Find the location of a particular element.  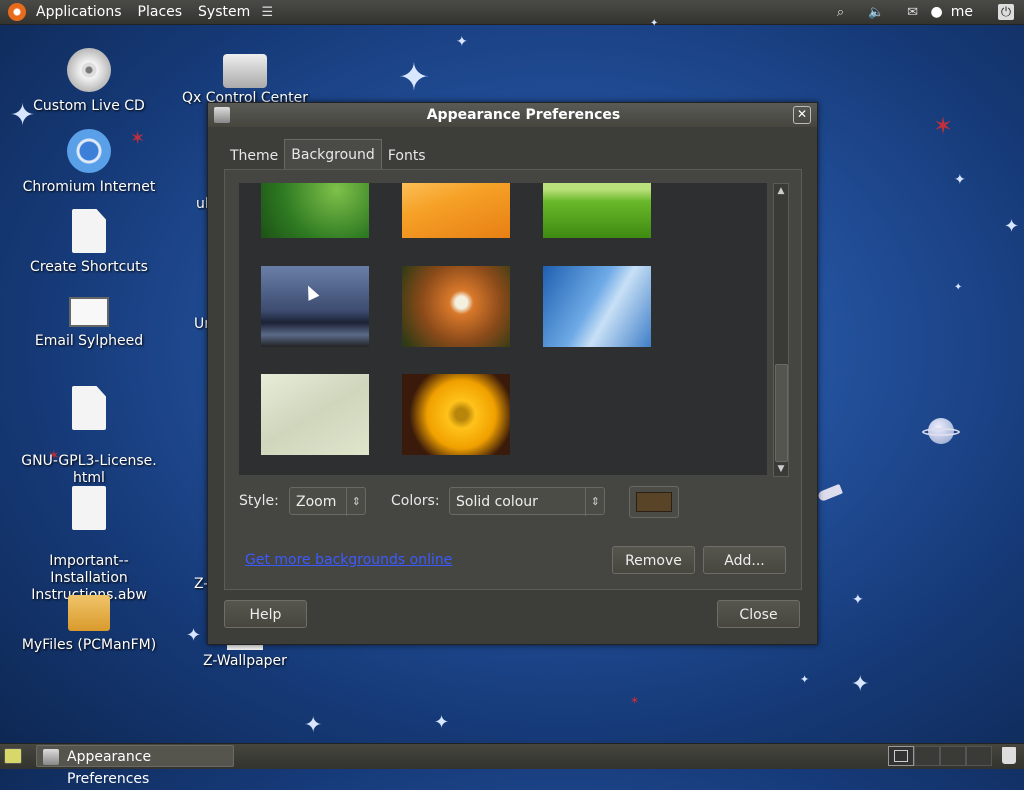

tab-bar: Theme Background Fonts is located at coordinates (328, 154).